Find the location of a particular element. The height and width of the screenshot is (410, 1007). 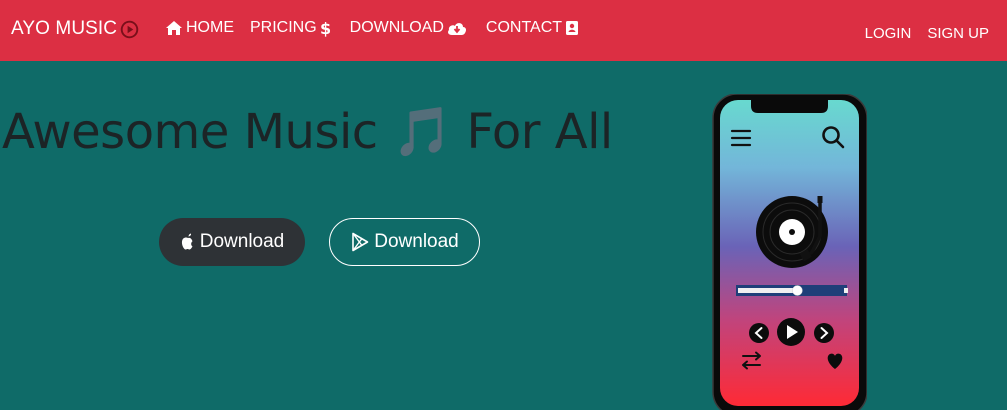

nav-home: HOME is located at coordinates (198, 28).